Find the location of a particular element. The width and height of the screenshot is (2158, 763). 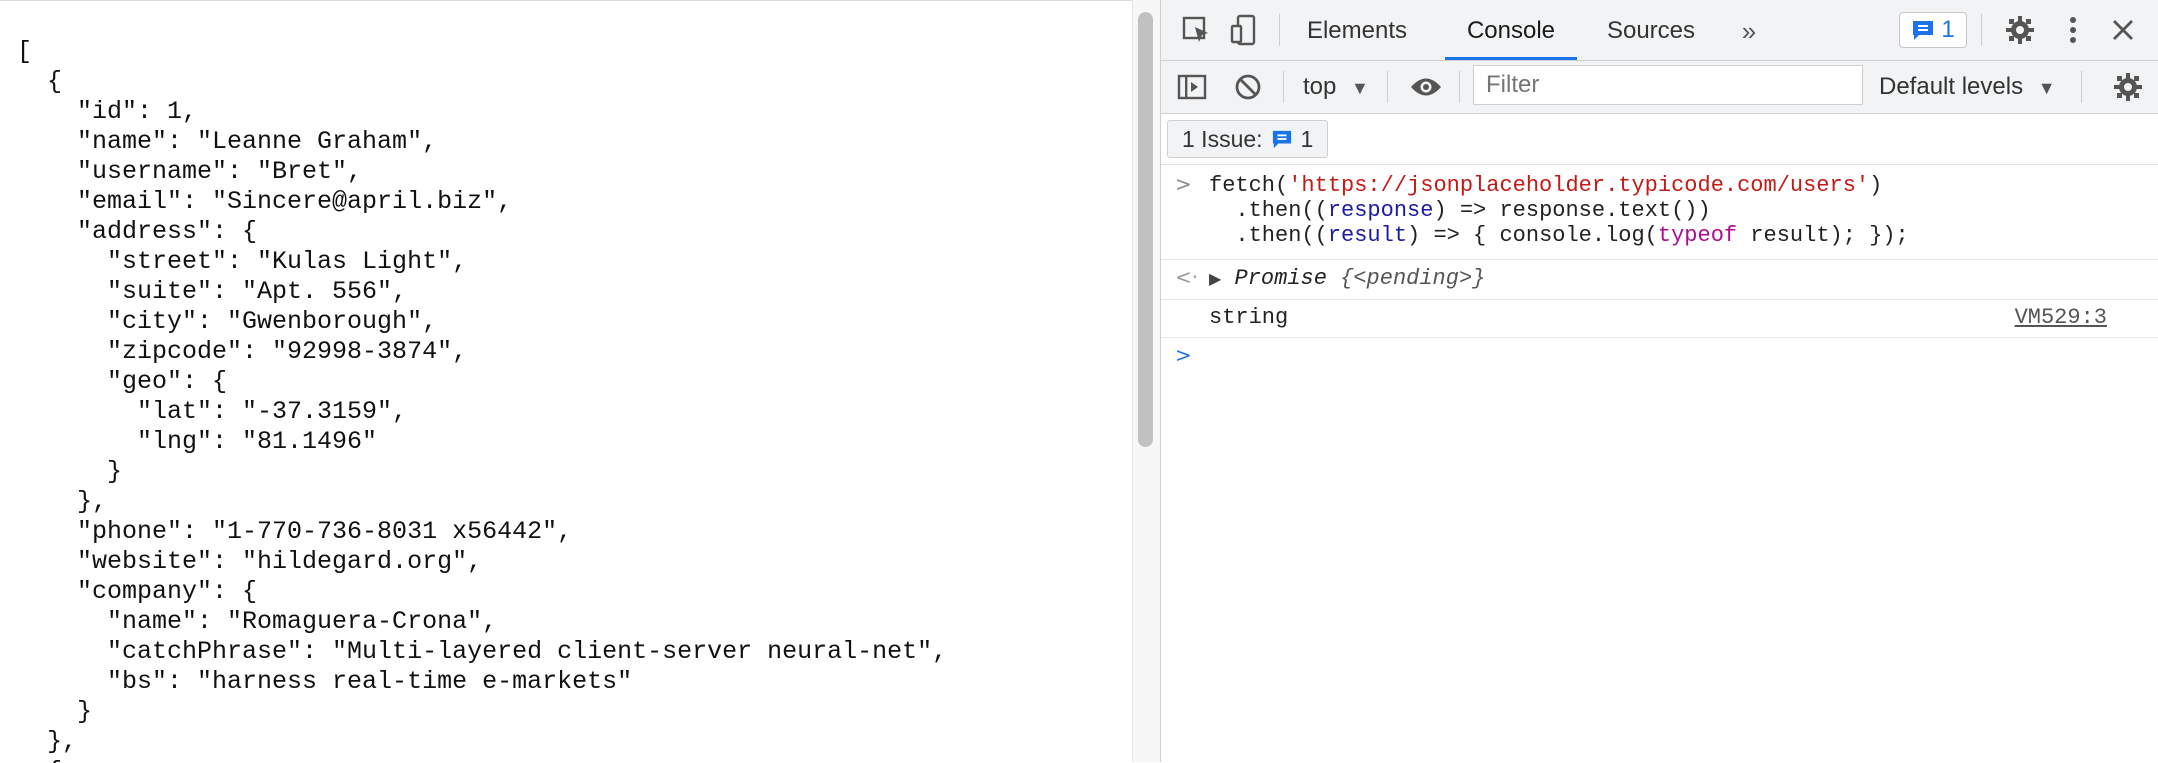

json-line: "lat": "-37.3159", is located at coordinates (212, 411).